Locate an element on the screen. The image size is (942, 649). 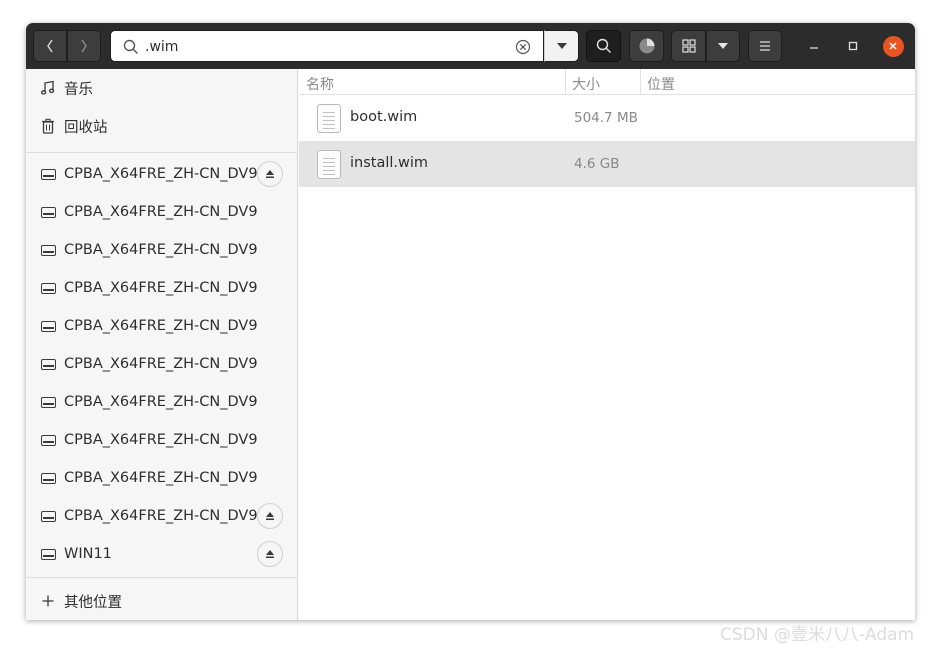
sidebar-device: WIN11 is located at coordinates (161, 554).